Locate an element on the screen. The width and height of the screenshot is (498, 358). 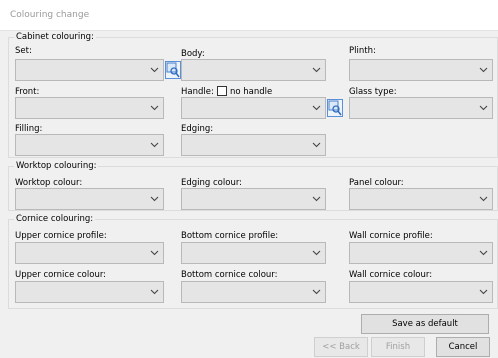
window-title: Colouring change is located at coordinates (50, 15).